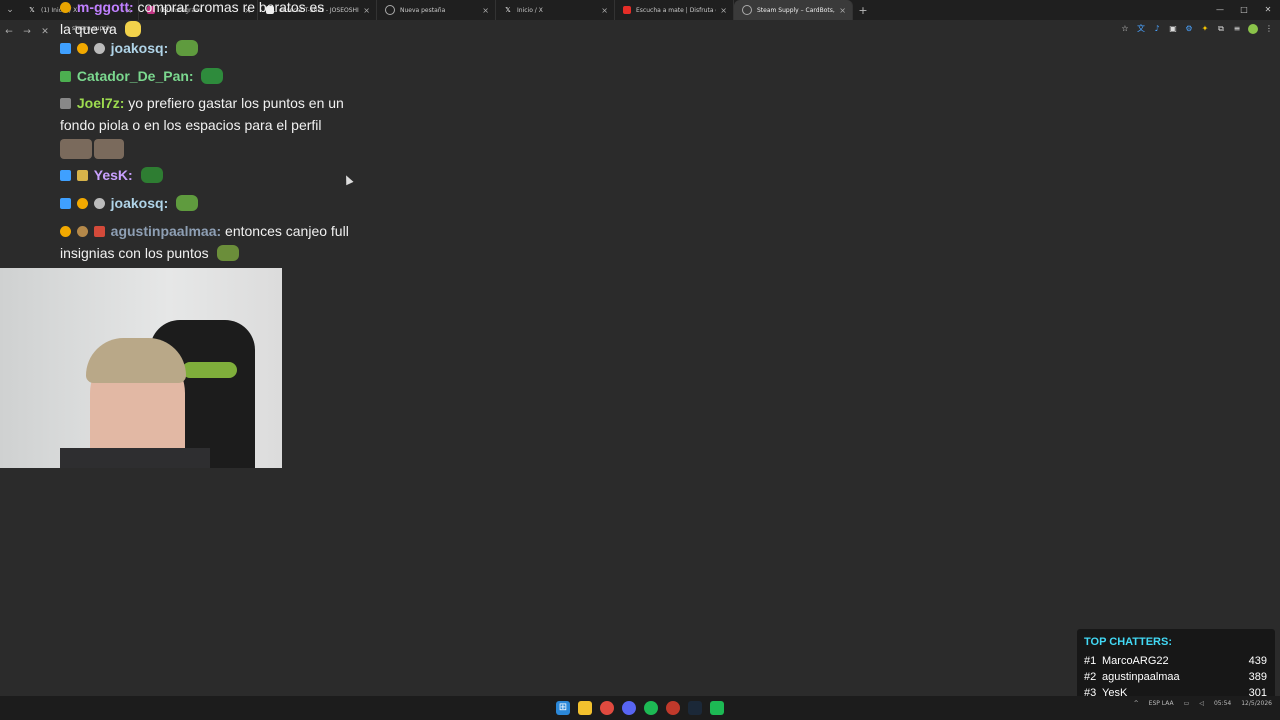  What do you see at coordinates (1268, 10) in the screenshot?
I see `close-window-icon: ✕` at bounding box center [1268, 10].